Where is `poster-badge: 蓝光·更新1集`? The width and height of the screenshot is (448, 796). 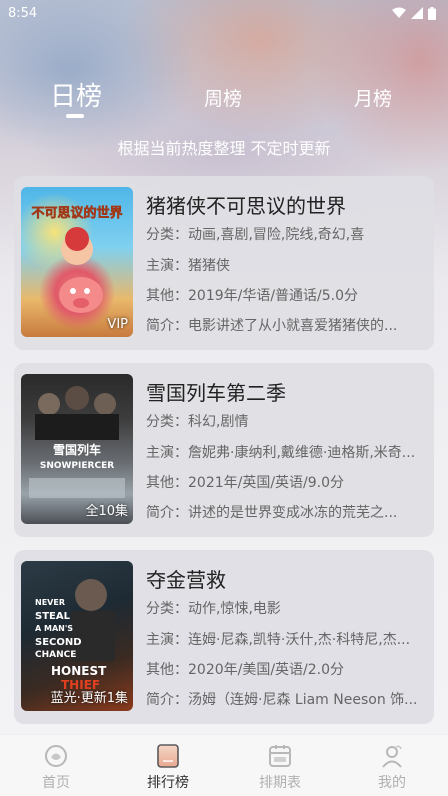
poster-badge: 蓝光·更新1集 is located at coordinates (89, 698).